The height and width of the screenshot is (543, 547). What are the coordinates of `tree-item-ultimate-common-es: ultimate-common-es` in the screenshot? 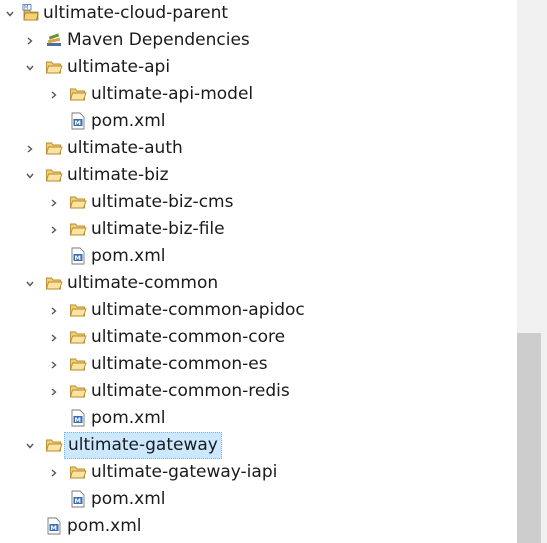 It's located at (258, 364).